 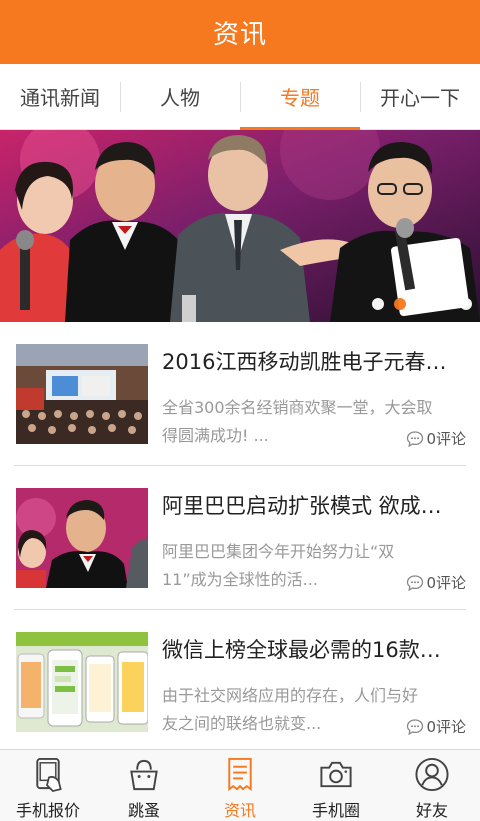 I want to click on tab-label: 人物, so click(x=180, y=98).